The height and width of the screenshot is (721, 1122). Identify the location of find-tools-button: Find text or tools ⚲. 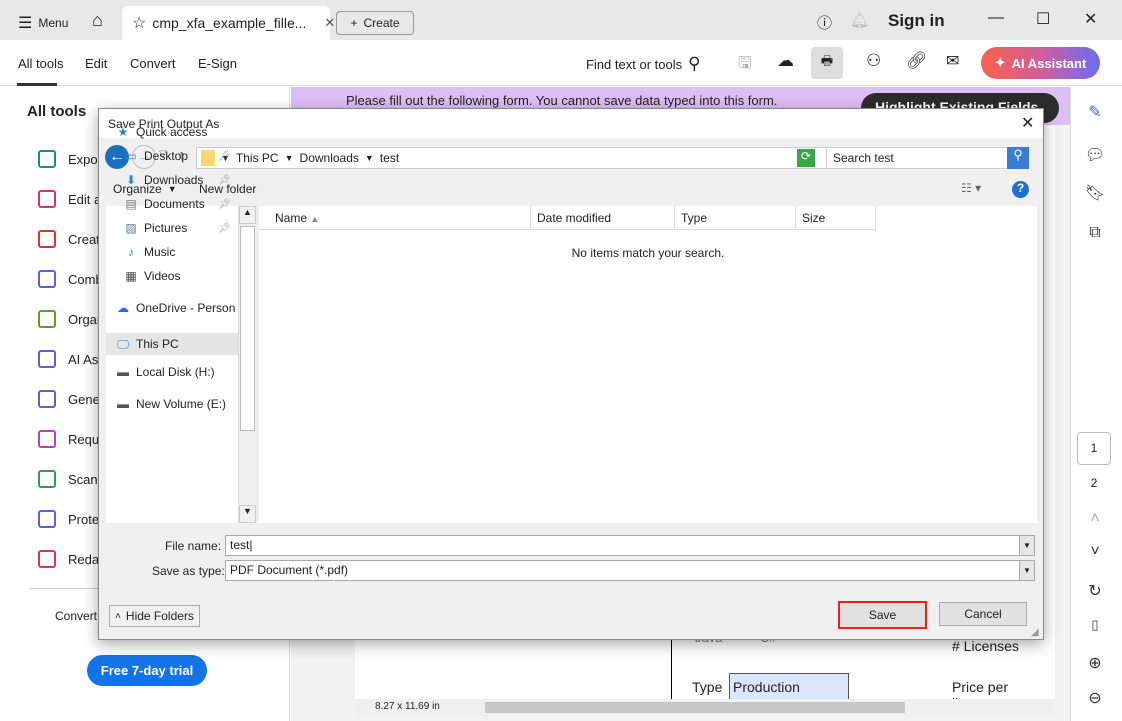
(643, 64).